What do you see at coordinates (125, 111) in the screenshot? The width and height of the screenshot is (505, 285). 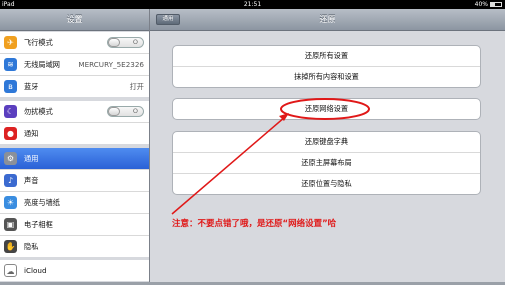 I see `do-not-disturb-toggle: O` at bounding box center [125, 111].